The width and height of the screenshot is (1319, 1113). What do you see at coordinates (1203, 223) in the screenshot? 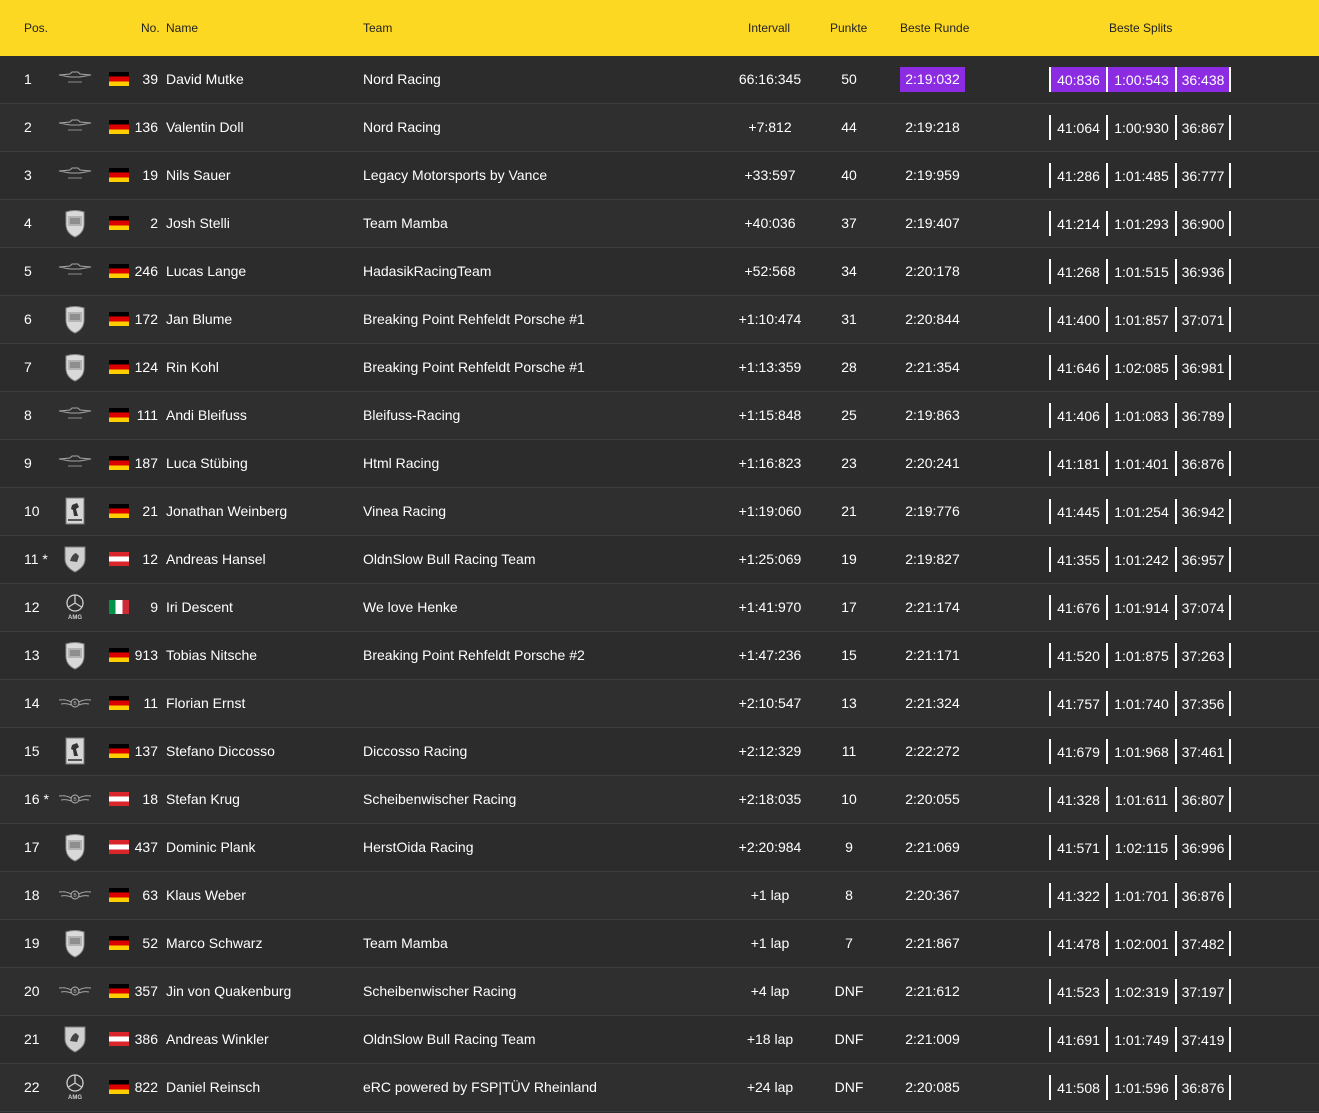
I see `split-3: 36:900` at bounding box center [1203, 223].